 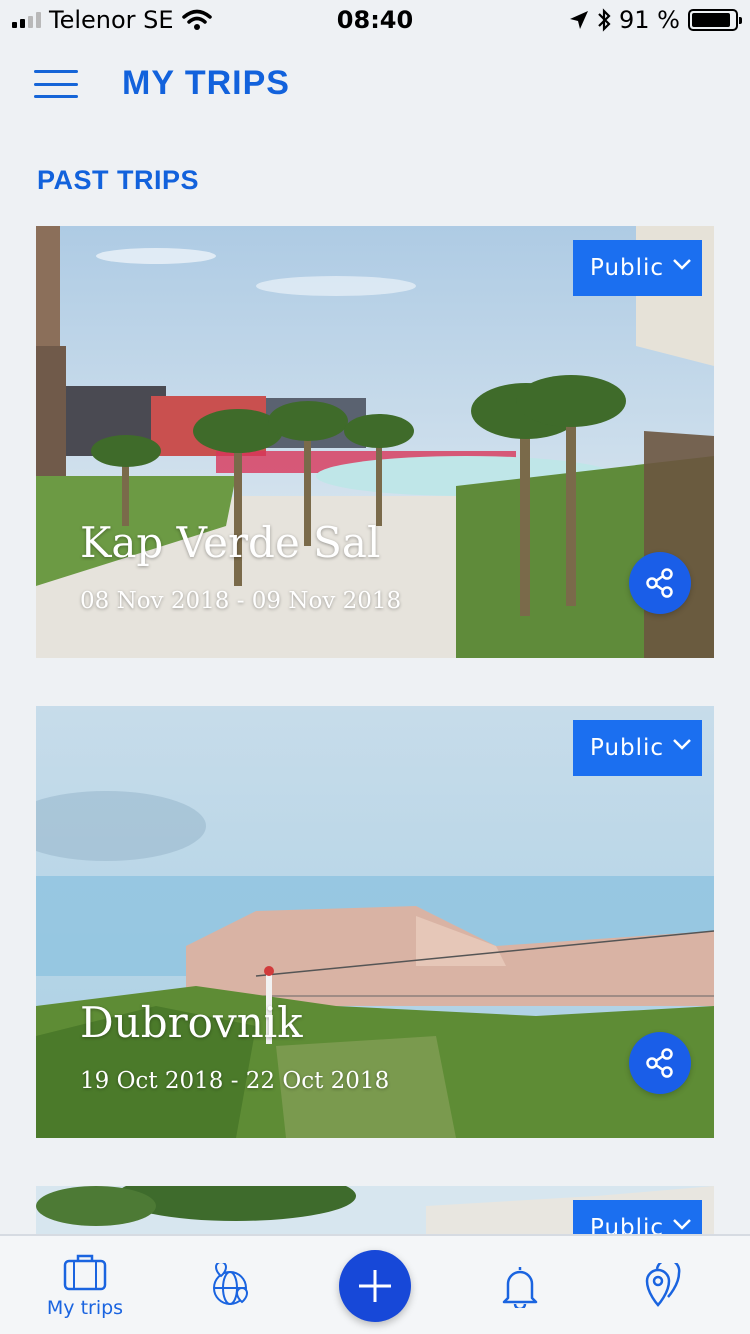 What do you see at coordinates (26, 20) in the screenshot?
I see `signal-icon` at bounding box center [26, 20].